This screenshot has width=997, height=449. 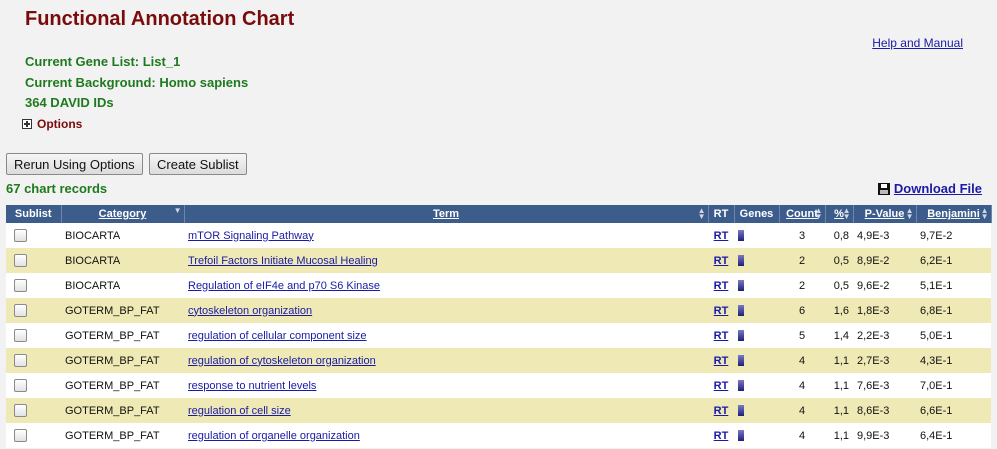 I want to click on term-link: Regulation of eIF4e and p70 S6 Kinase, so click(x=284, y=286).